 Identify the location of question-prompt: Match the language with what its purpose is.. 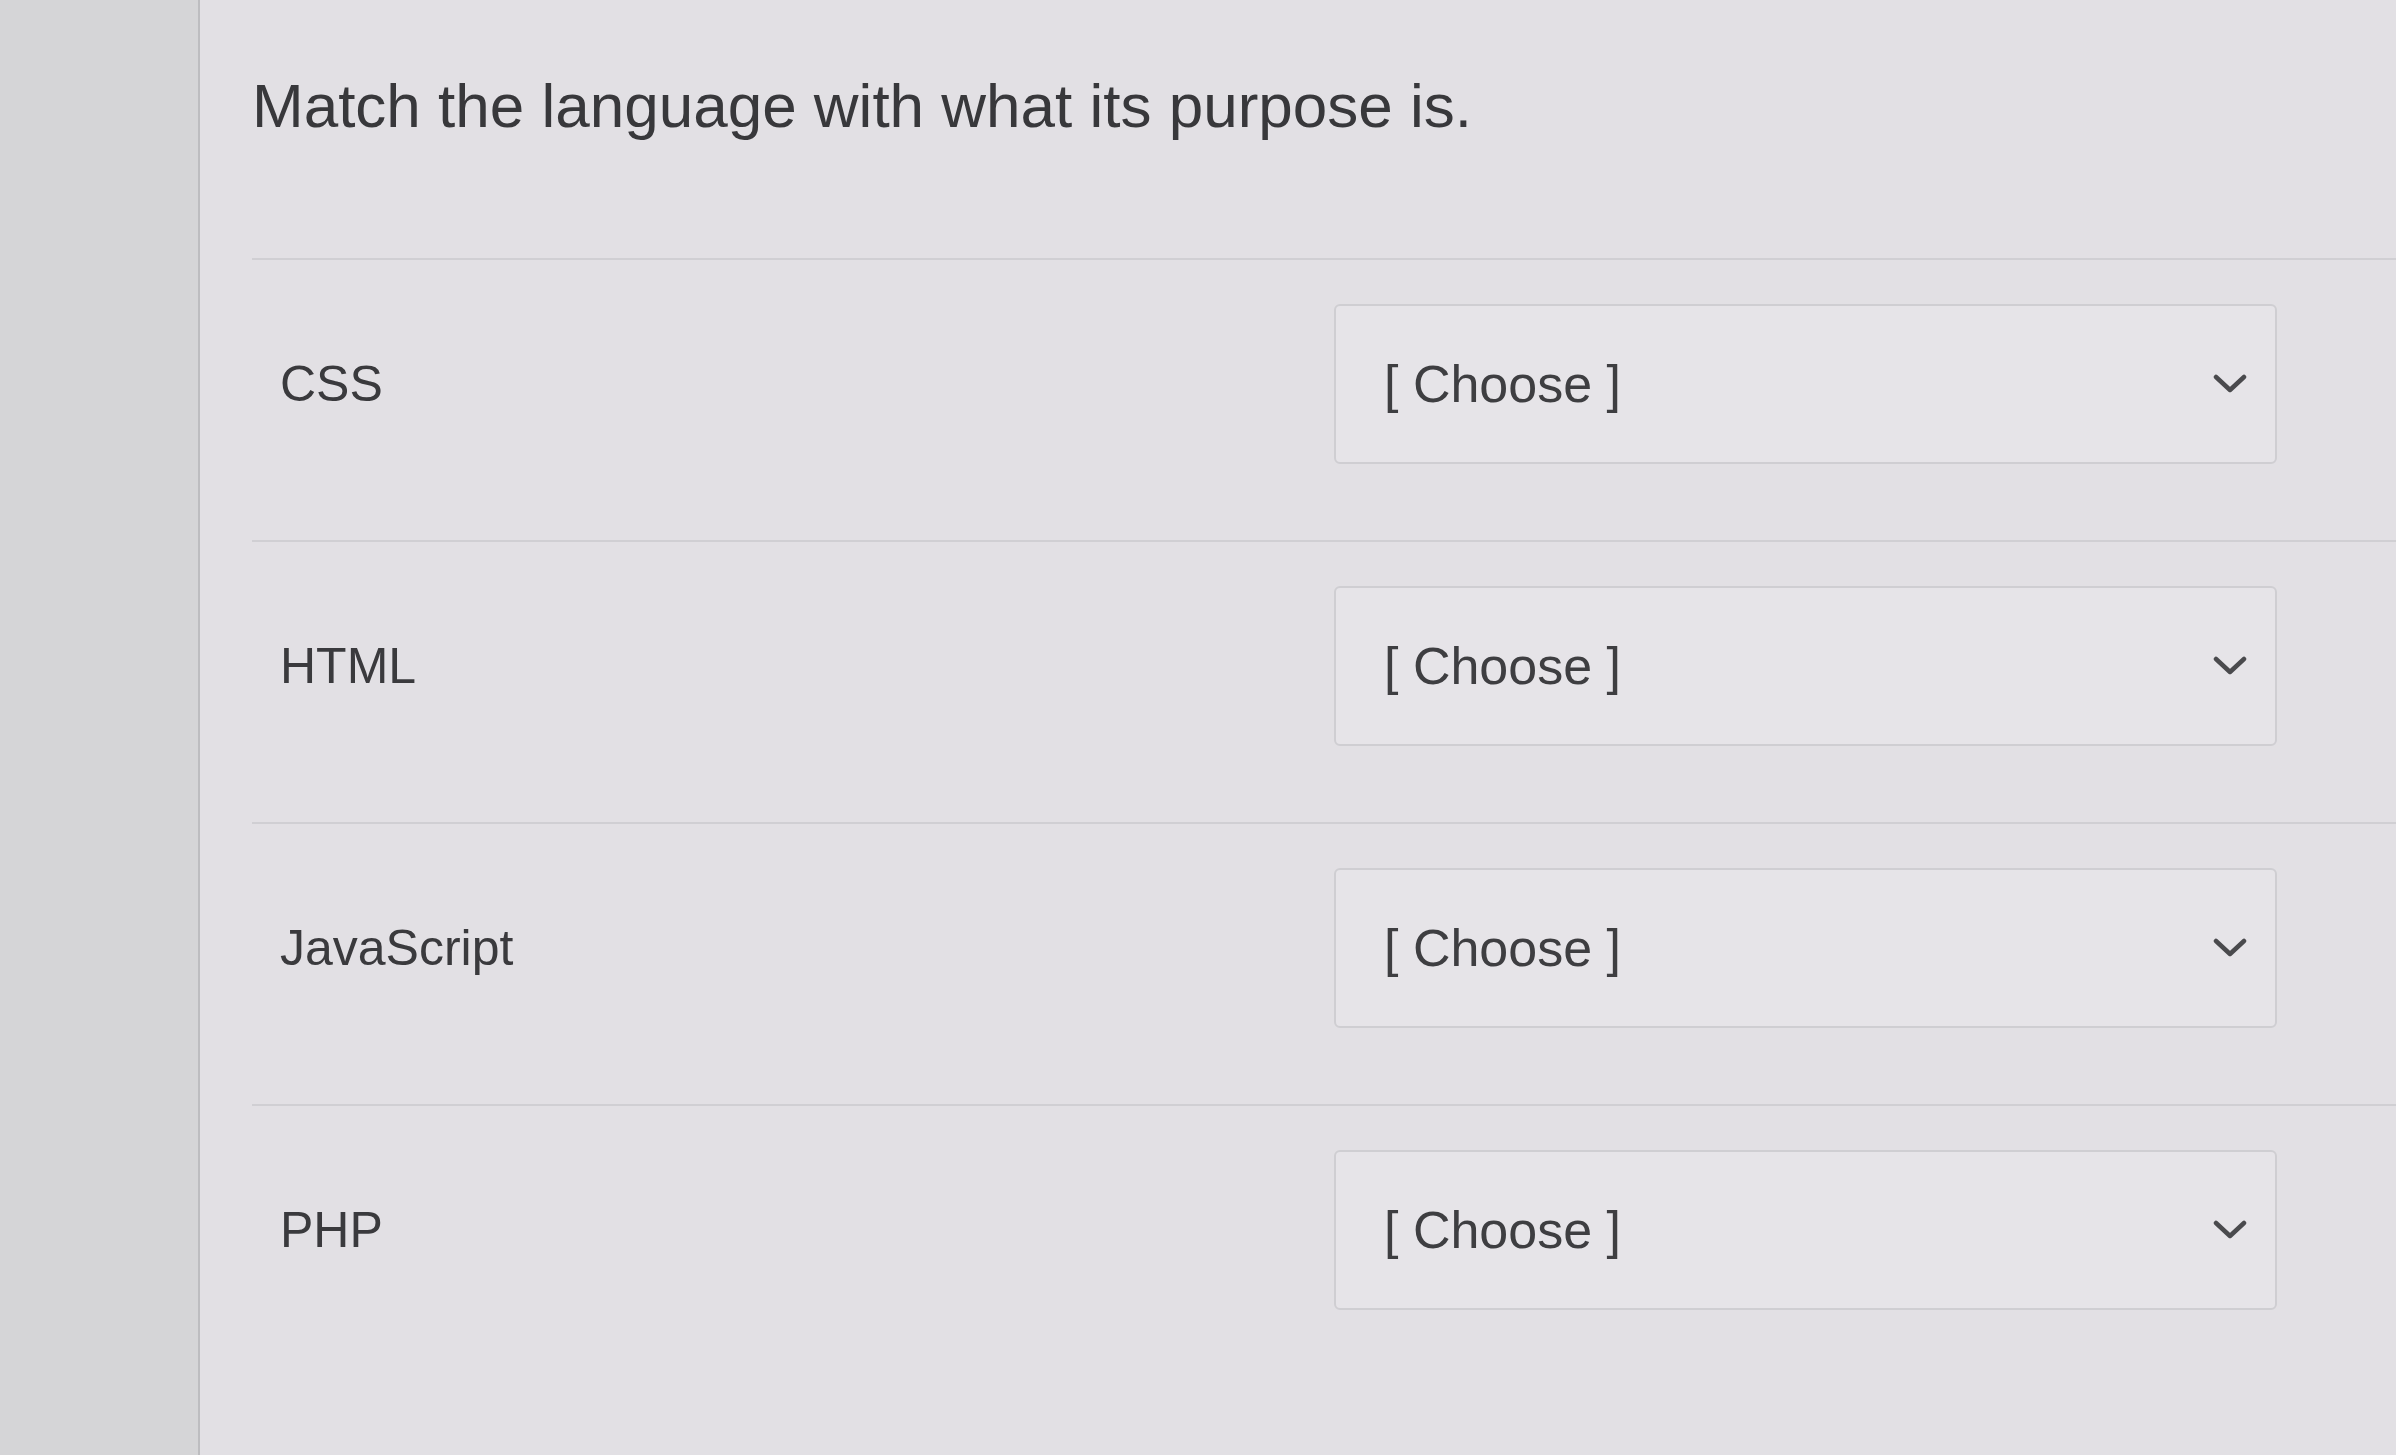
(862, 106).